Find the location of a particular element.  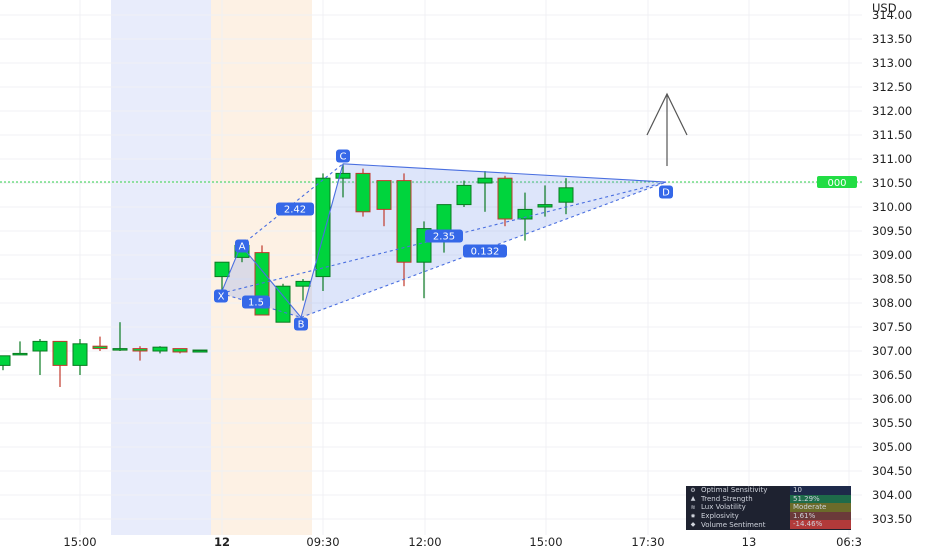

current-price-badge: 000 is located at coordinates (837, 182).